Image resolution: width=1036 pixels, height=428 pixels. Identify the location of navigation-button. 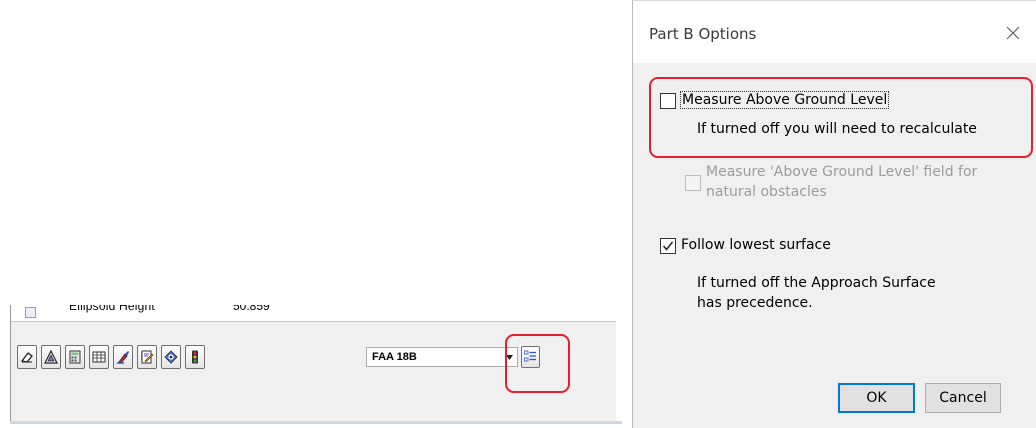
(171, 357).